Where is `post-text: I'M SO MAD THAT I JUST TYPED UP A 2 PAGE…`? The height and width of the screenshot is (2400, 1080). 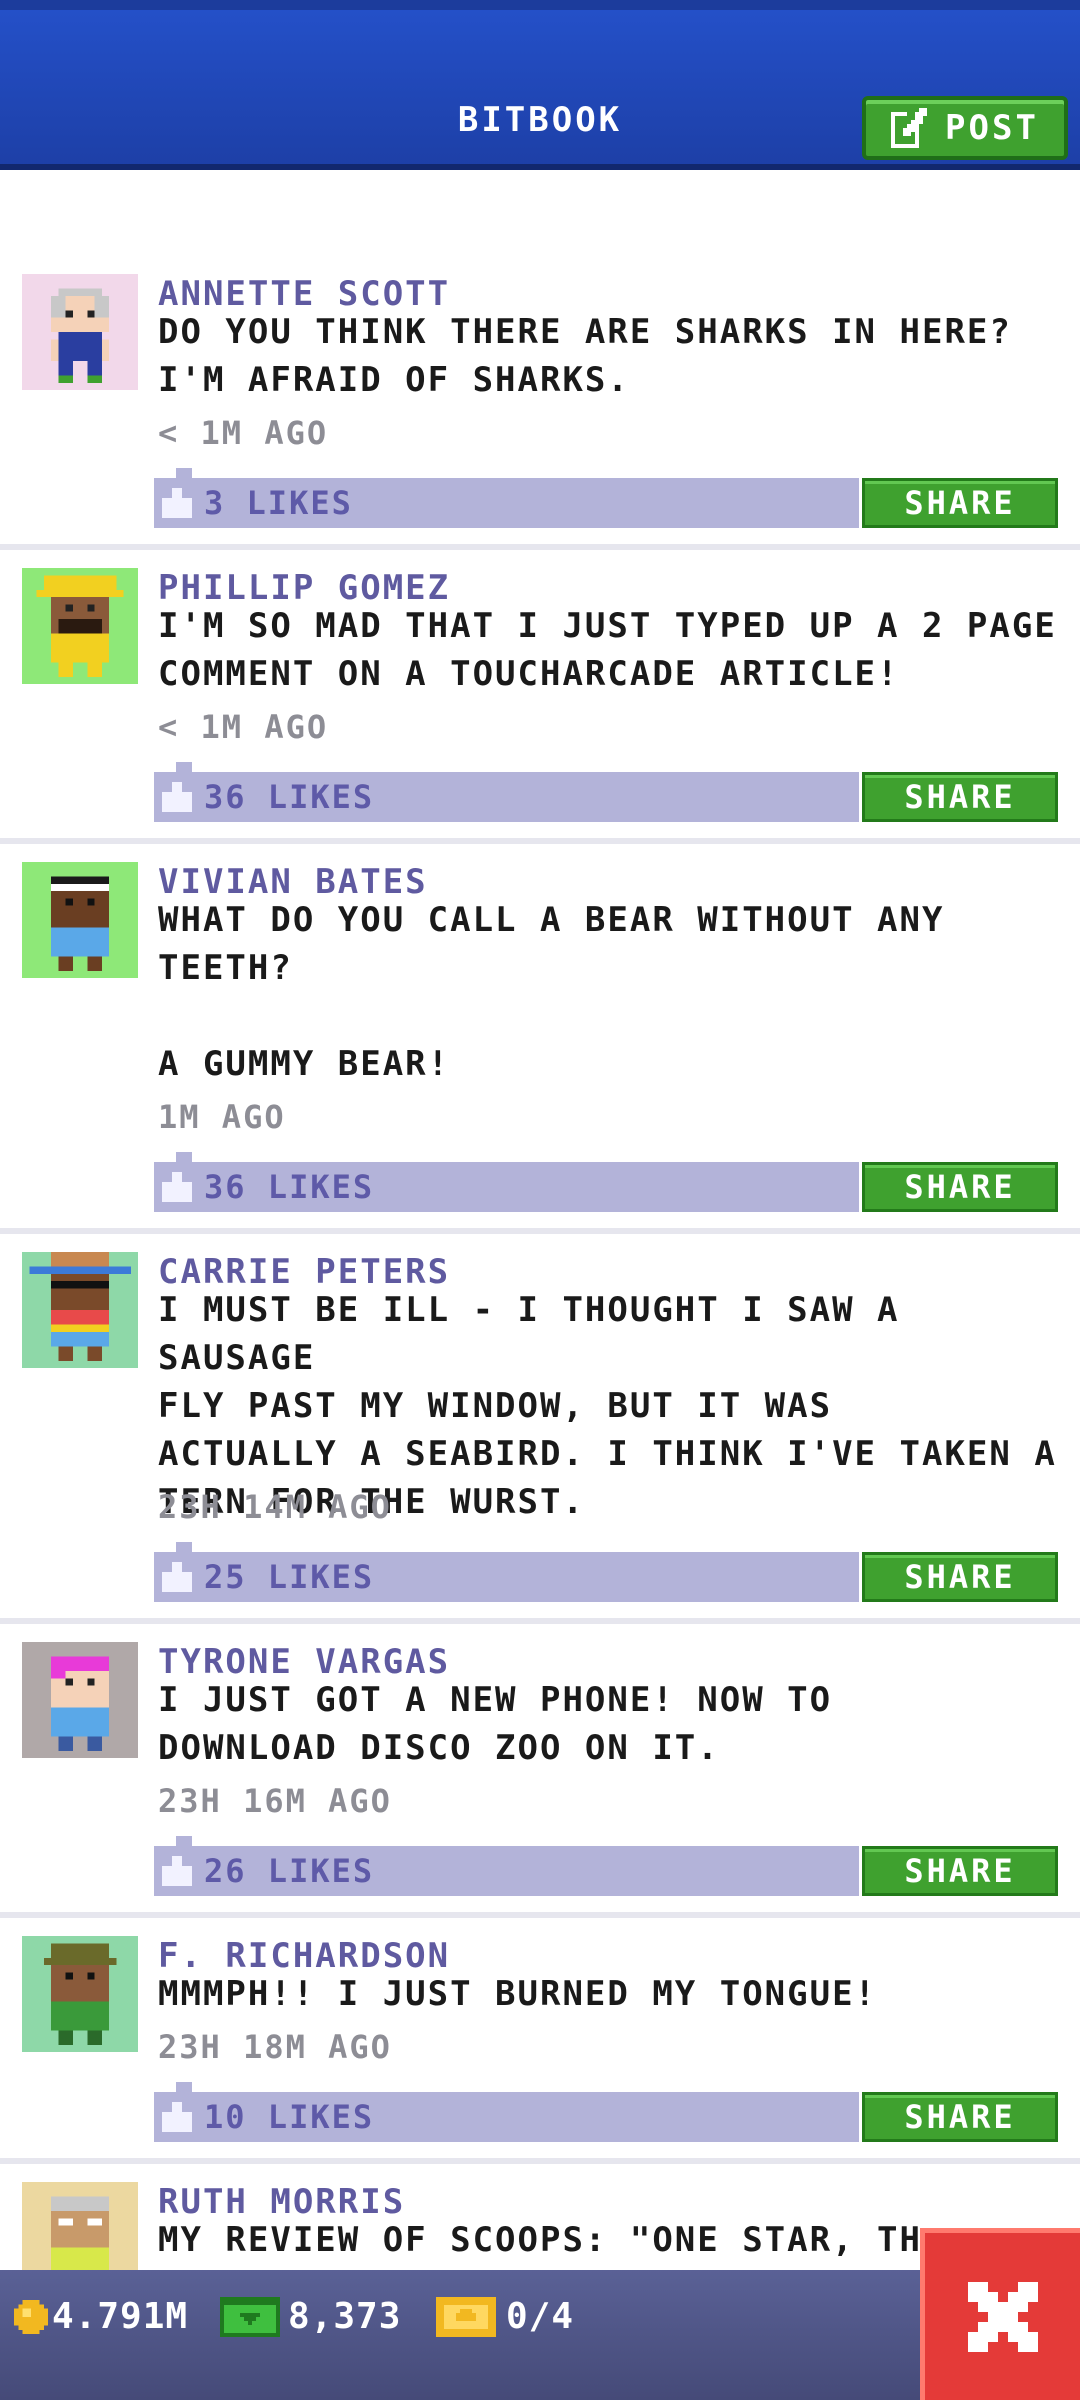 post-text: I'M SO MAD THAT I JUST TYPED UP A 2 PAGE… is located at coordinates (607, 650).